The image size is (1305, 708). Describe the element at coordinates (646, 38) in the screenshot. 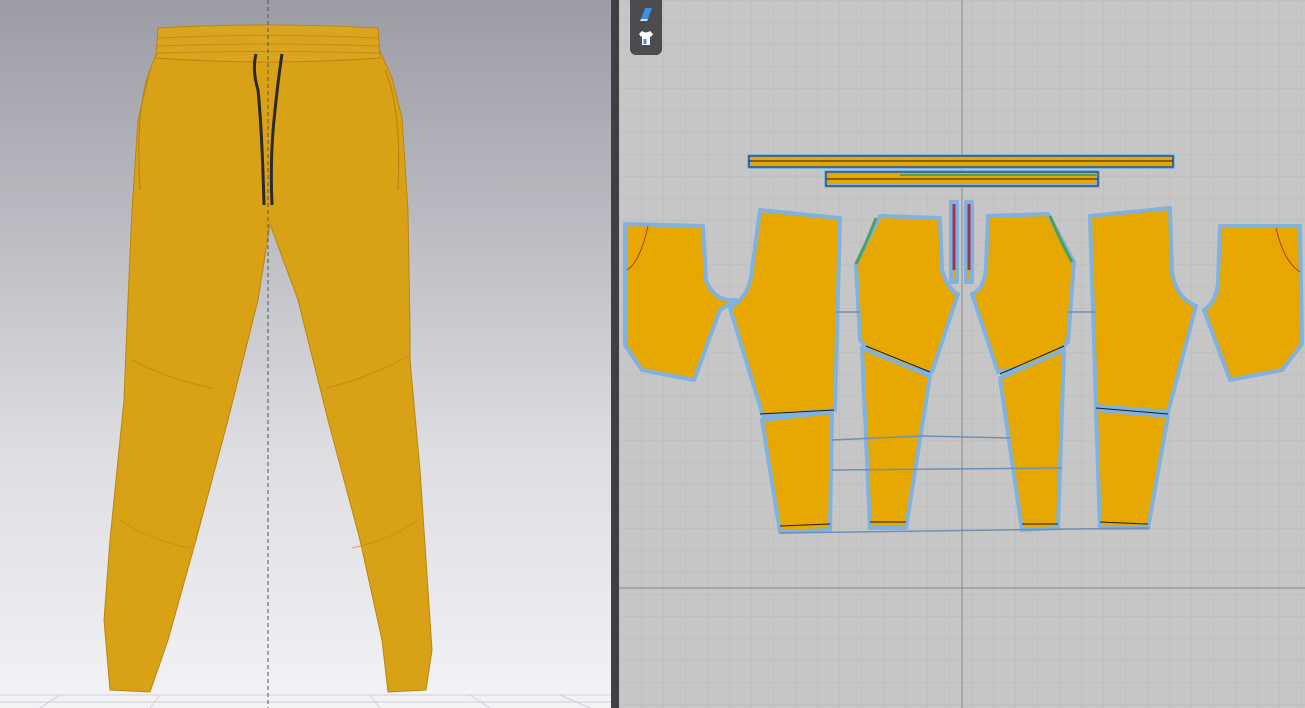

I see `garment-tool-icon` at that location.